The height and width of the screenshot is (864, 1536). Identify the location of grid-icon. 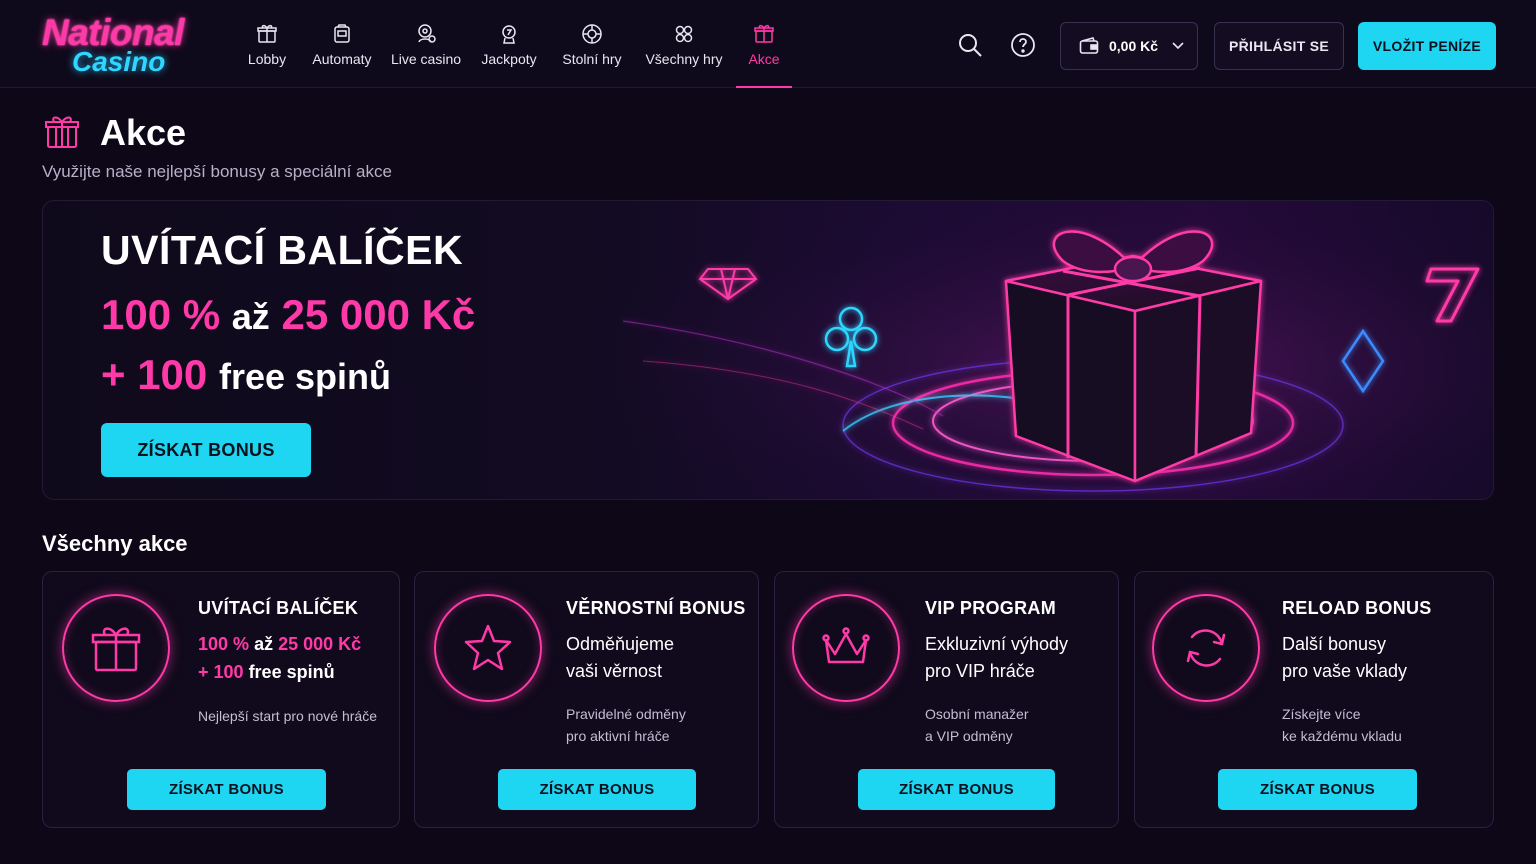
(684, 34).